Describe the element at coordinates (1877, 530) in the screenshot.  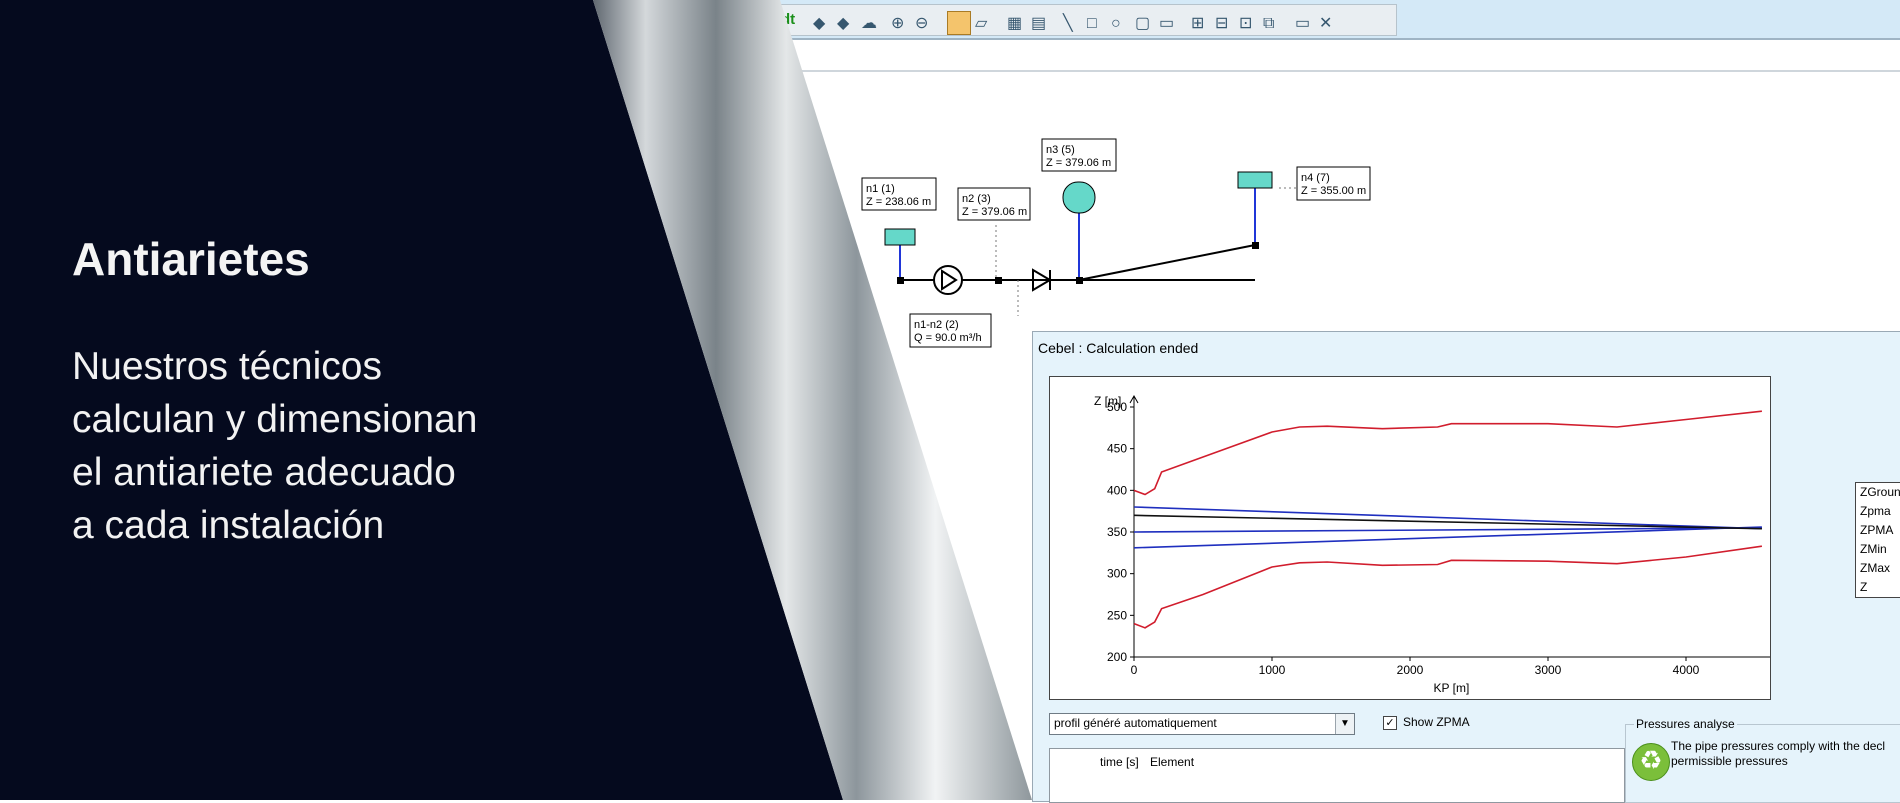
I see `legend-entry: ZPMA` at that location.